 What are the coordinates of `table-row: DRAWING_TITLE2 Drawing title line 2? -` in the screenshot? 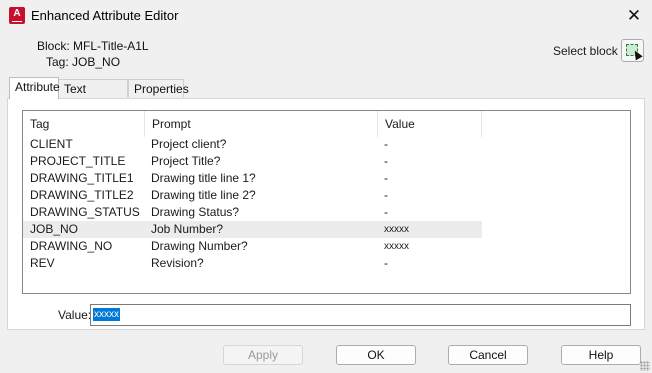 It's located at (252, 195).